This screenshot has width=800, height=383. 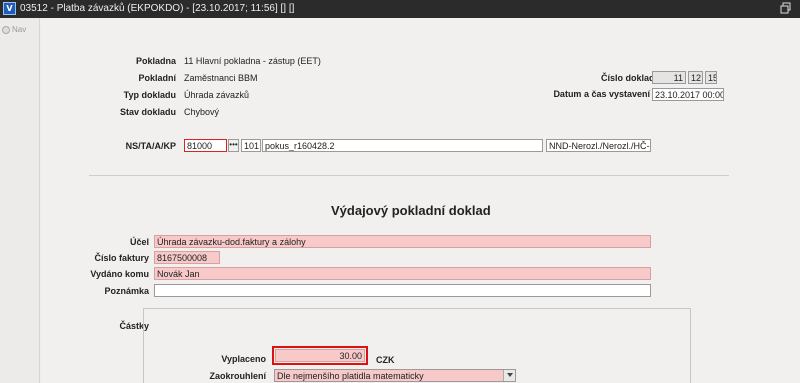 What do you see at coordinates (139, 242) in the screenshot?
I see `ucel-label: Účel` at bounding box center [139, 242].